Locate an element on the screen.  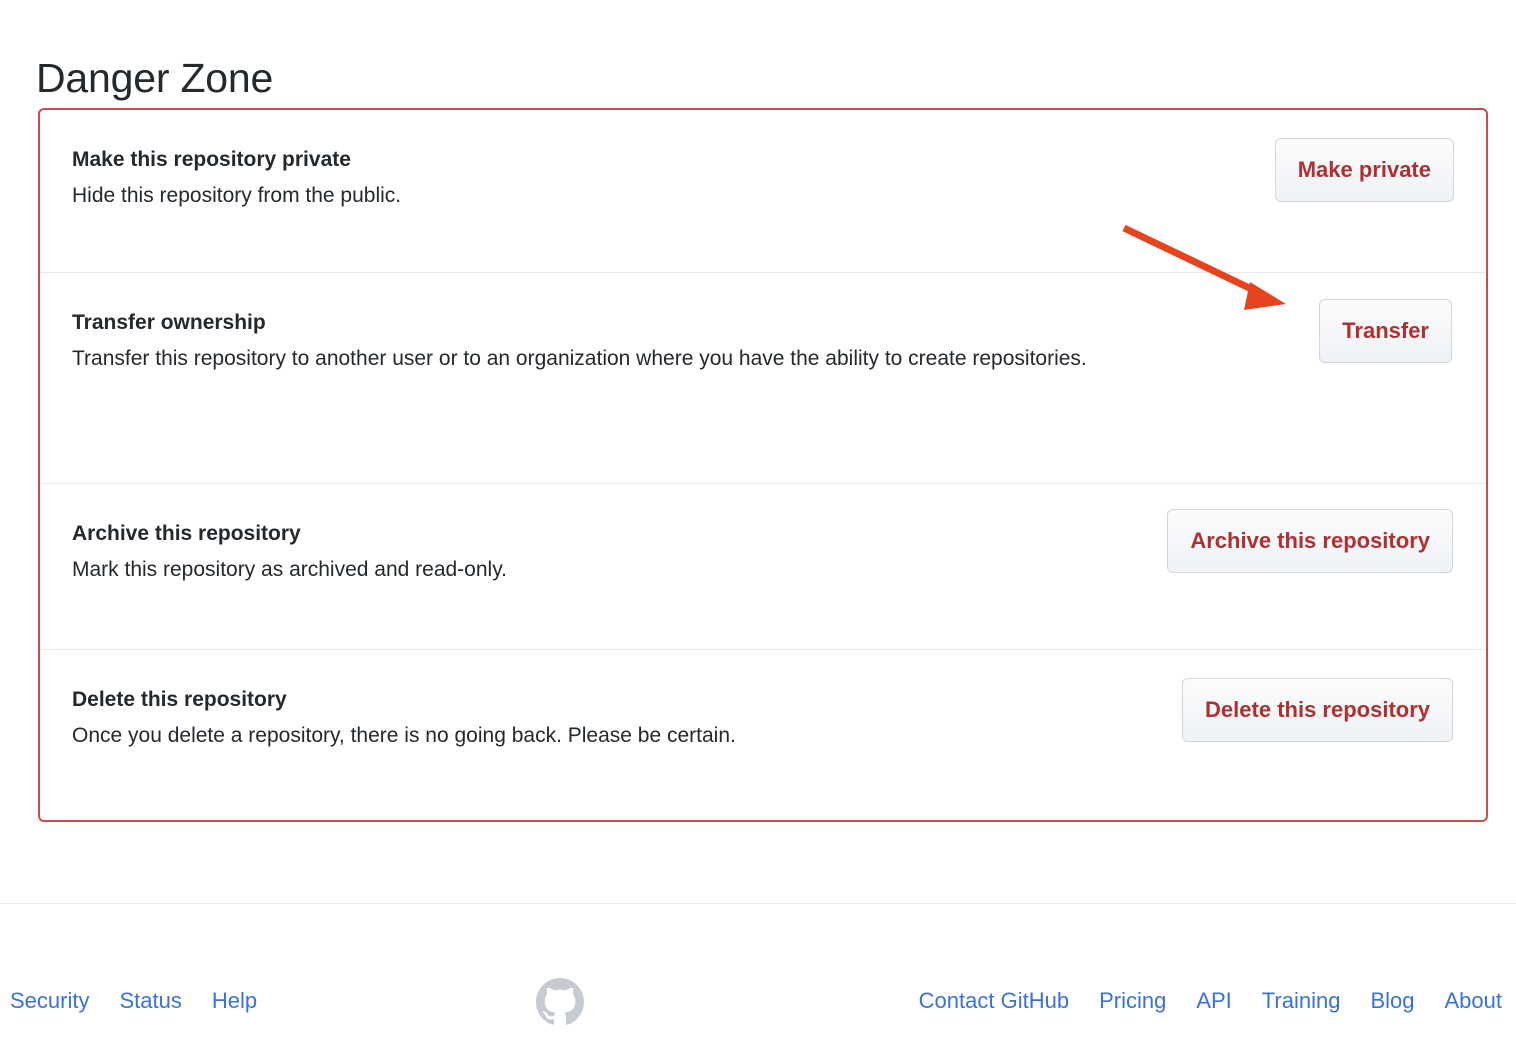
footer-link-blog: Blog is located at coordinates (1392, 1001).